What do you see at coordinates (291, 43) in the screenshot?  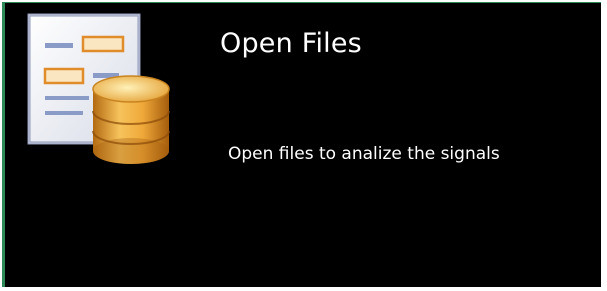 I see `tile-title: Open Files` at bounding box center [291, 43].